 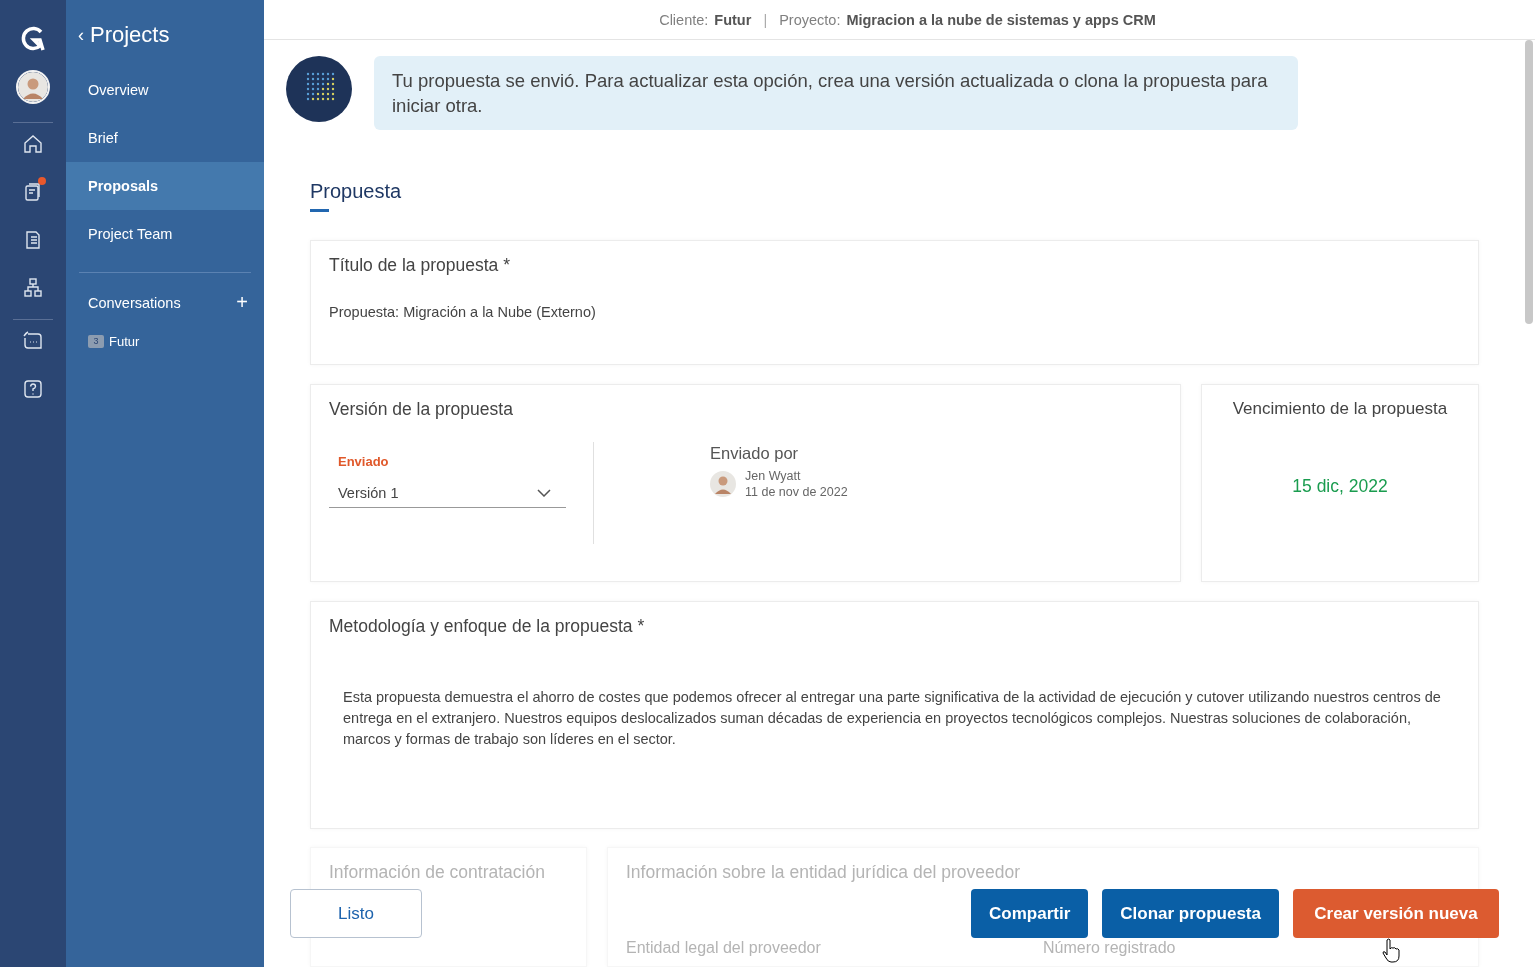 What do you see at coordinates (420, 265) in the screenshot?
I see `card-heading: Título de la propuesta *` at bounding box center [420, 265].